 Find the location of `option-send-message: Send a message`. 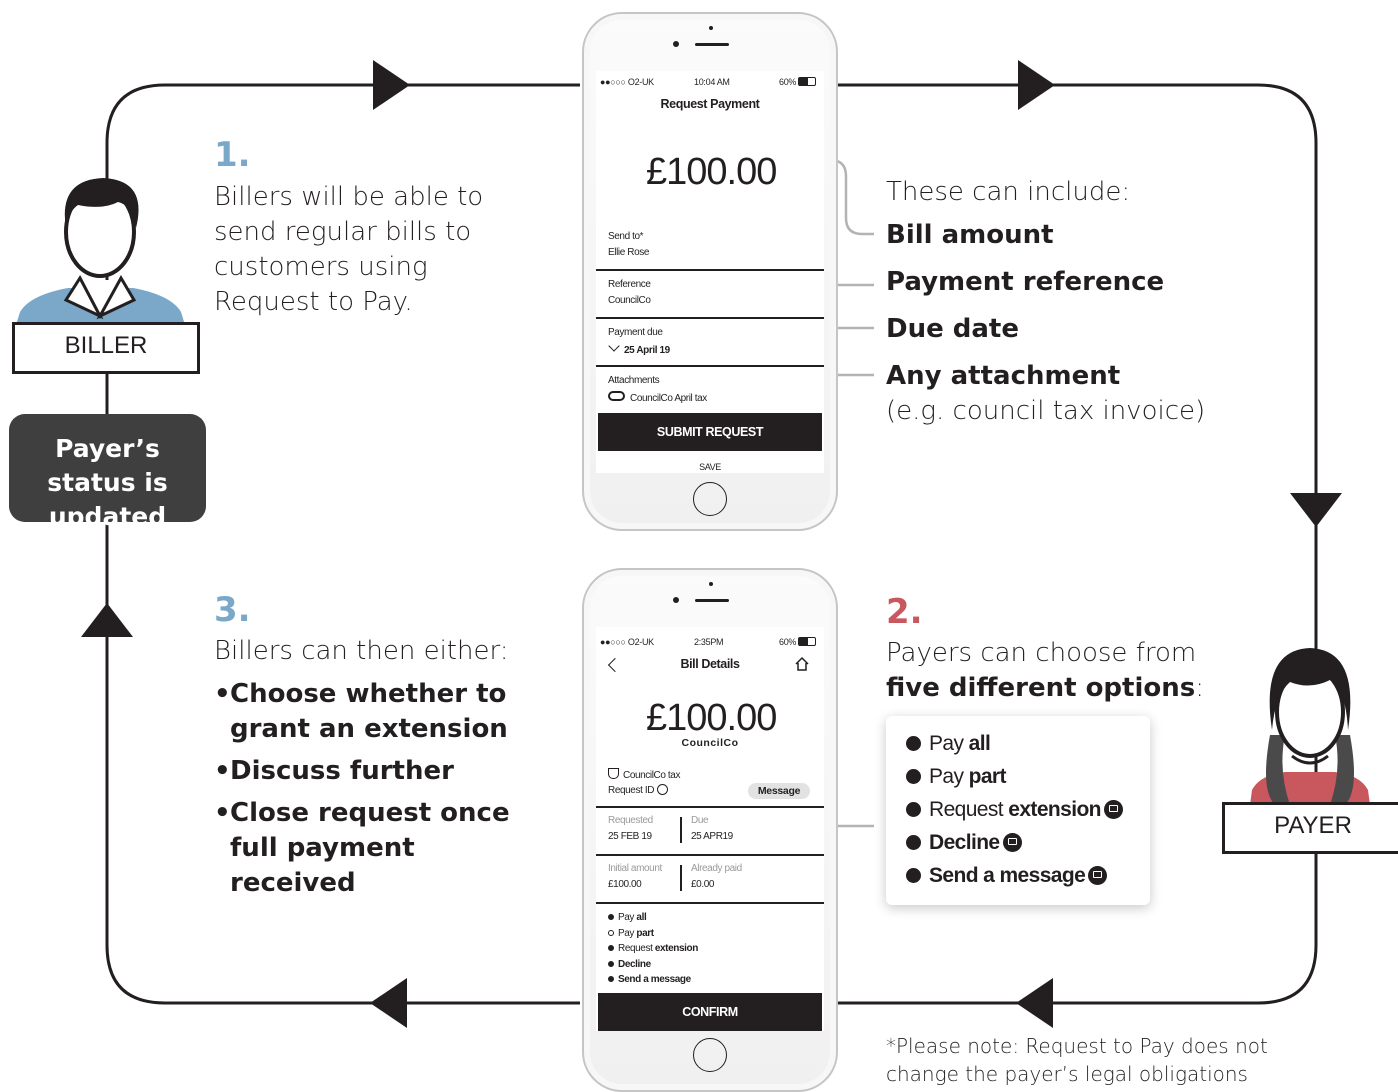

option-send-message: Send a message is located at coordinates (1007, 876).